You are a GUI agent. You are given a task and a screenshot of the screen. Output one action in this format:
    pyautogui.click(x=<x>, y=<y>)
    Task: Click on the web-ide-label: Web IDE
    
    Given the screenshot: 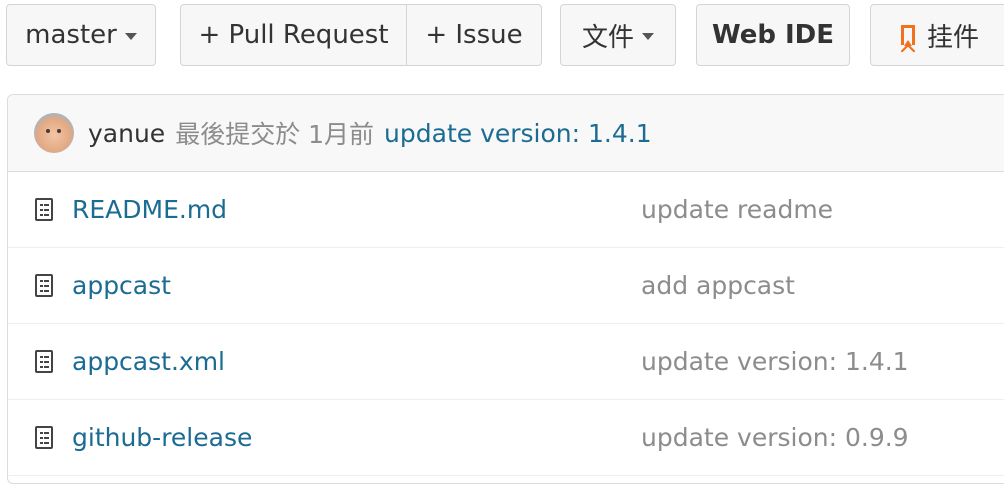 What is the action you would take?
    pyautogui.click(x=773, y=35)
    